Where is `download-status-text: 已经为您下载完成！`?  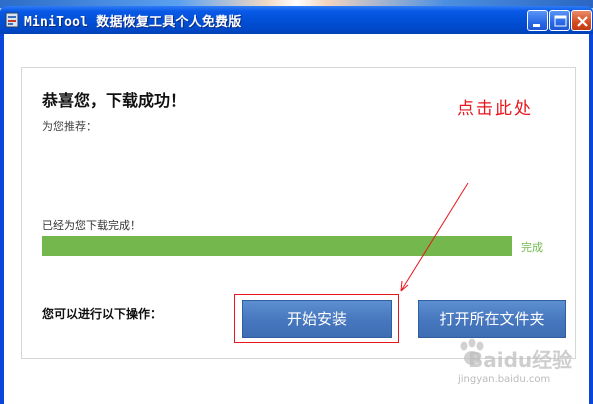 download-status-text: 已经为您下载完成！ is located at coordinates (91, 225).